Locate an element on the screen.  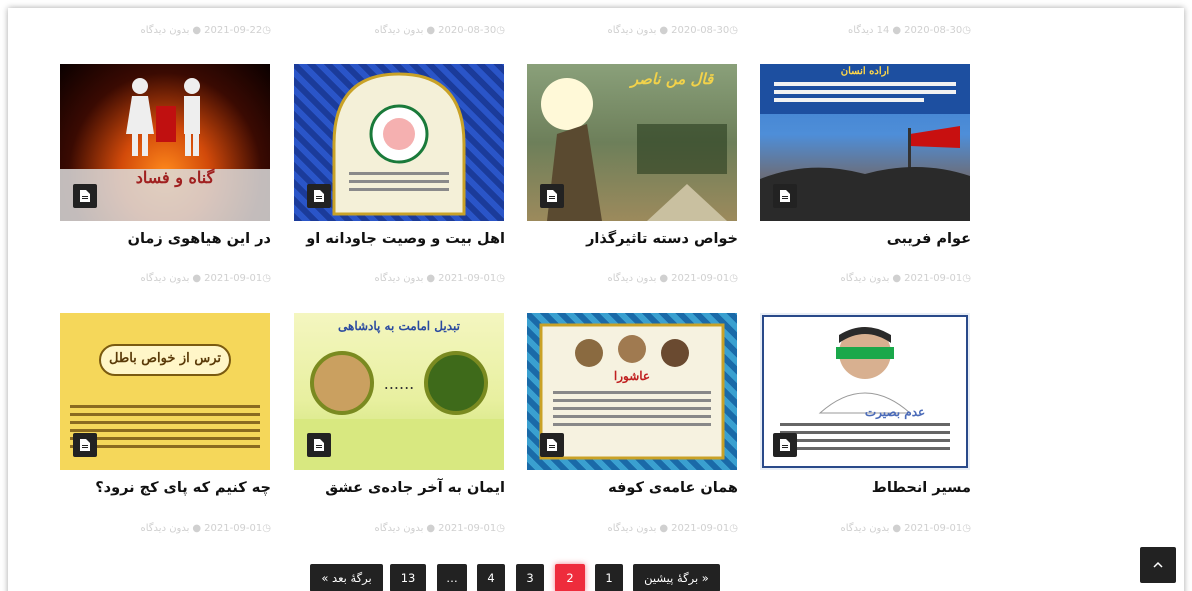
post-thumbnail: ...... تبدیل امامت به پادشاهی is located at coordinates (399, 391).